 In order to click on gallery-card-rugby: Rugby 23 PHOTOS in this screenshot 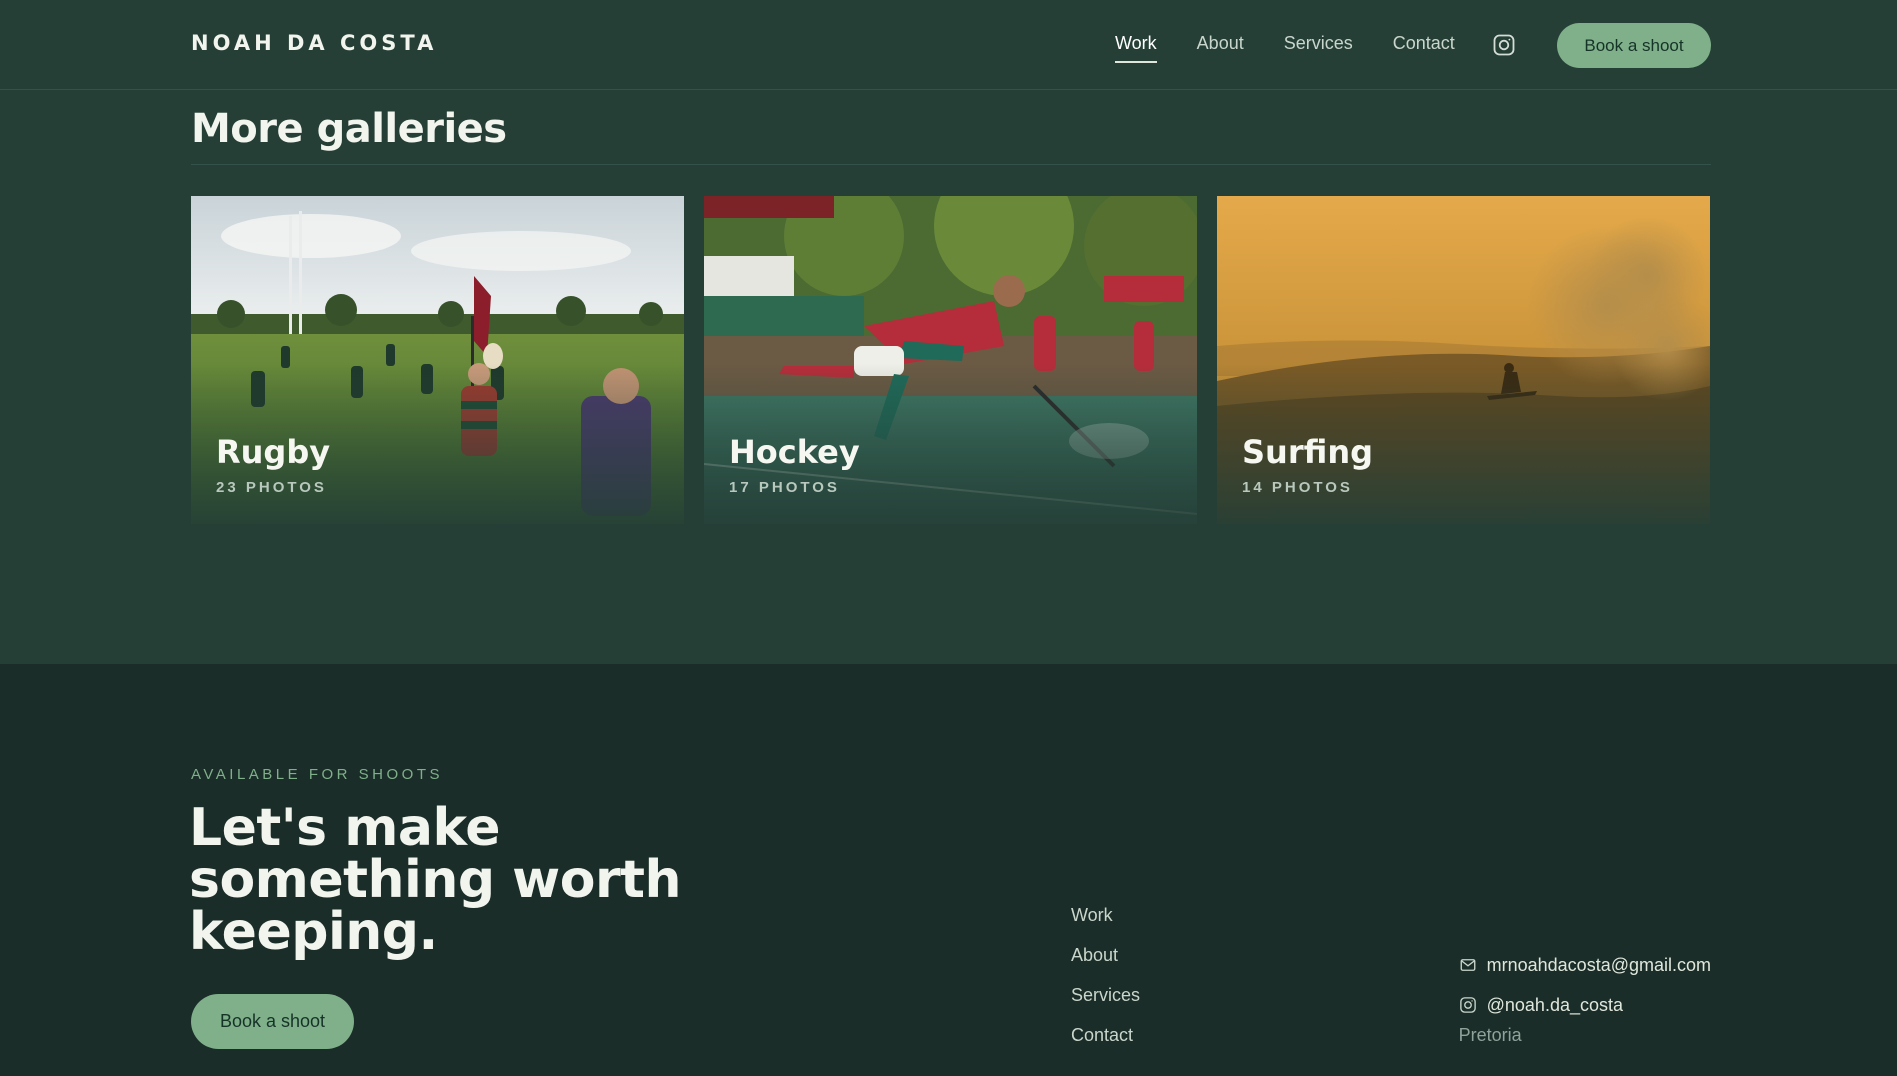, I will do `click(437, 360)`.